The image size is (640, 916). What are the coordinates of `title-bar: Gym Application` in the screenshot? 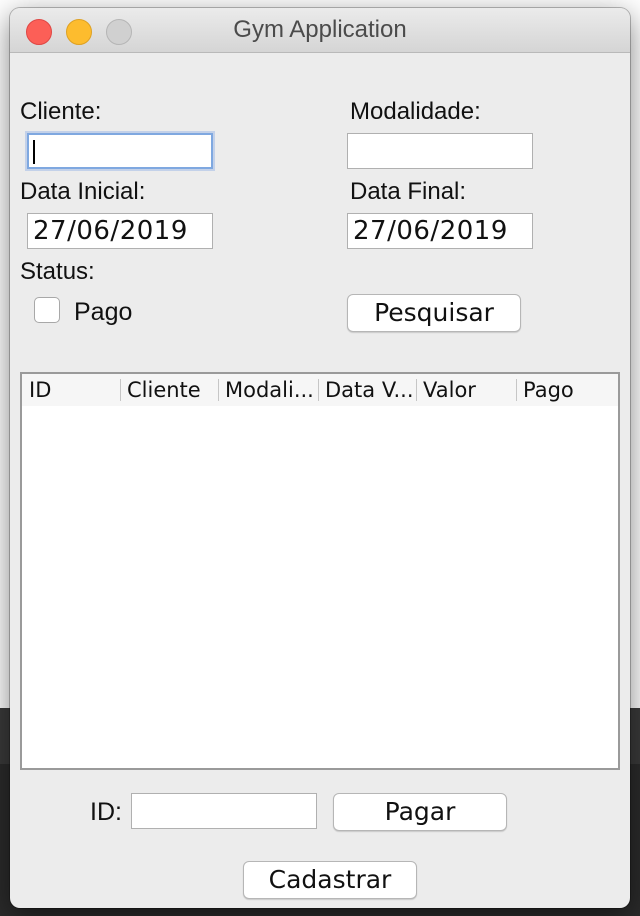 It's located at (320, 30).